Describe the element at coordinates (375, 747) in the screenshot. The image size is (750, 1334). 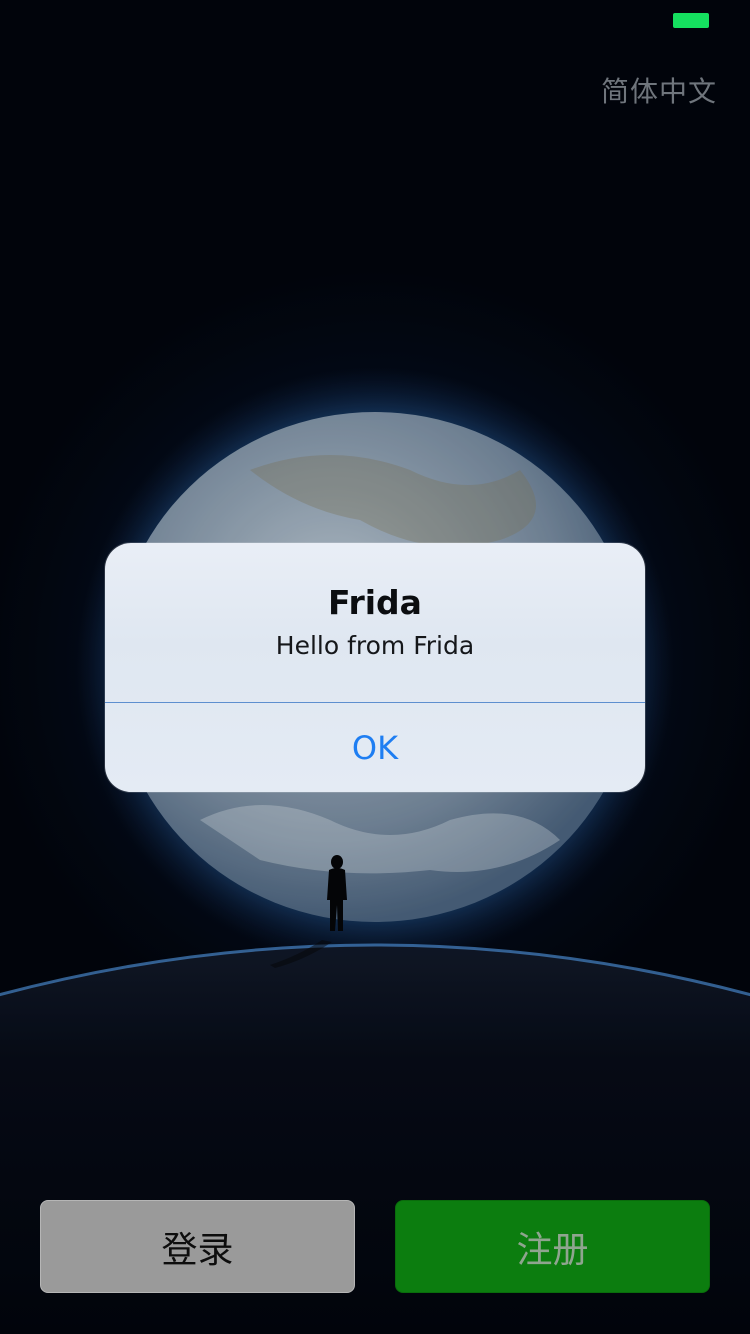
I see `alert-ok-button: OK` at that location.